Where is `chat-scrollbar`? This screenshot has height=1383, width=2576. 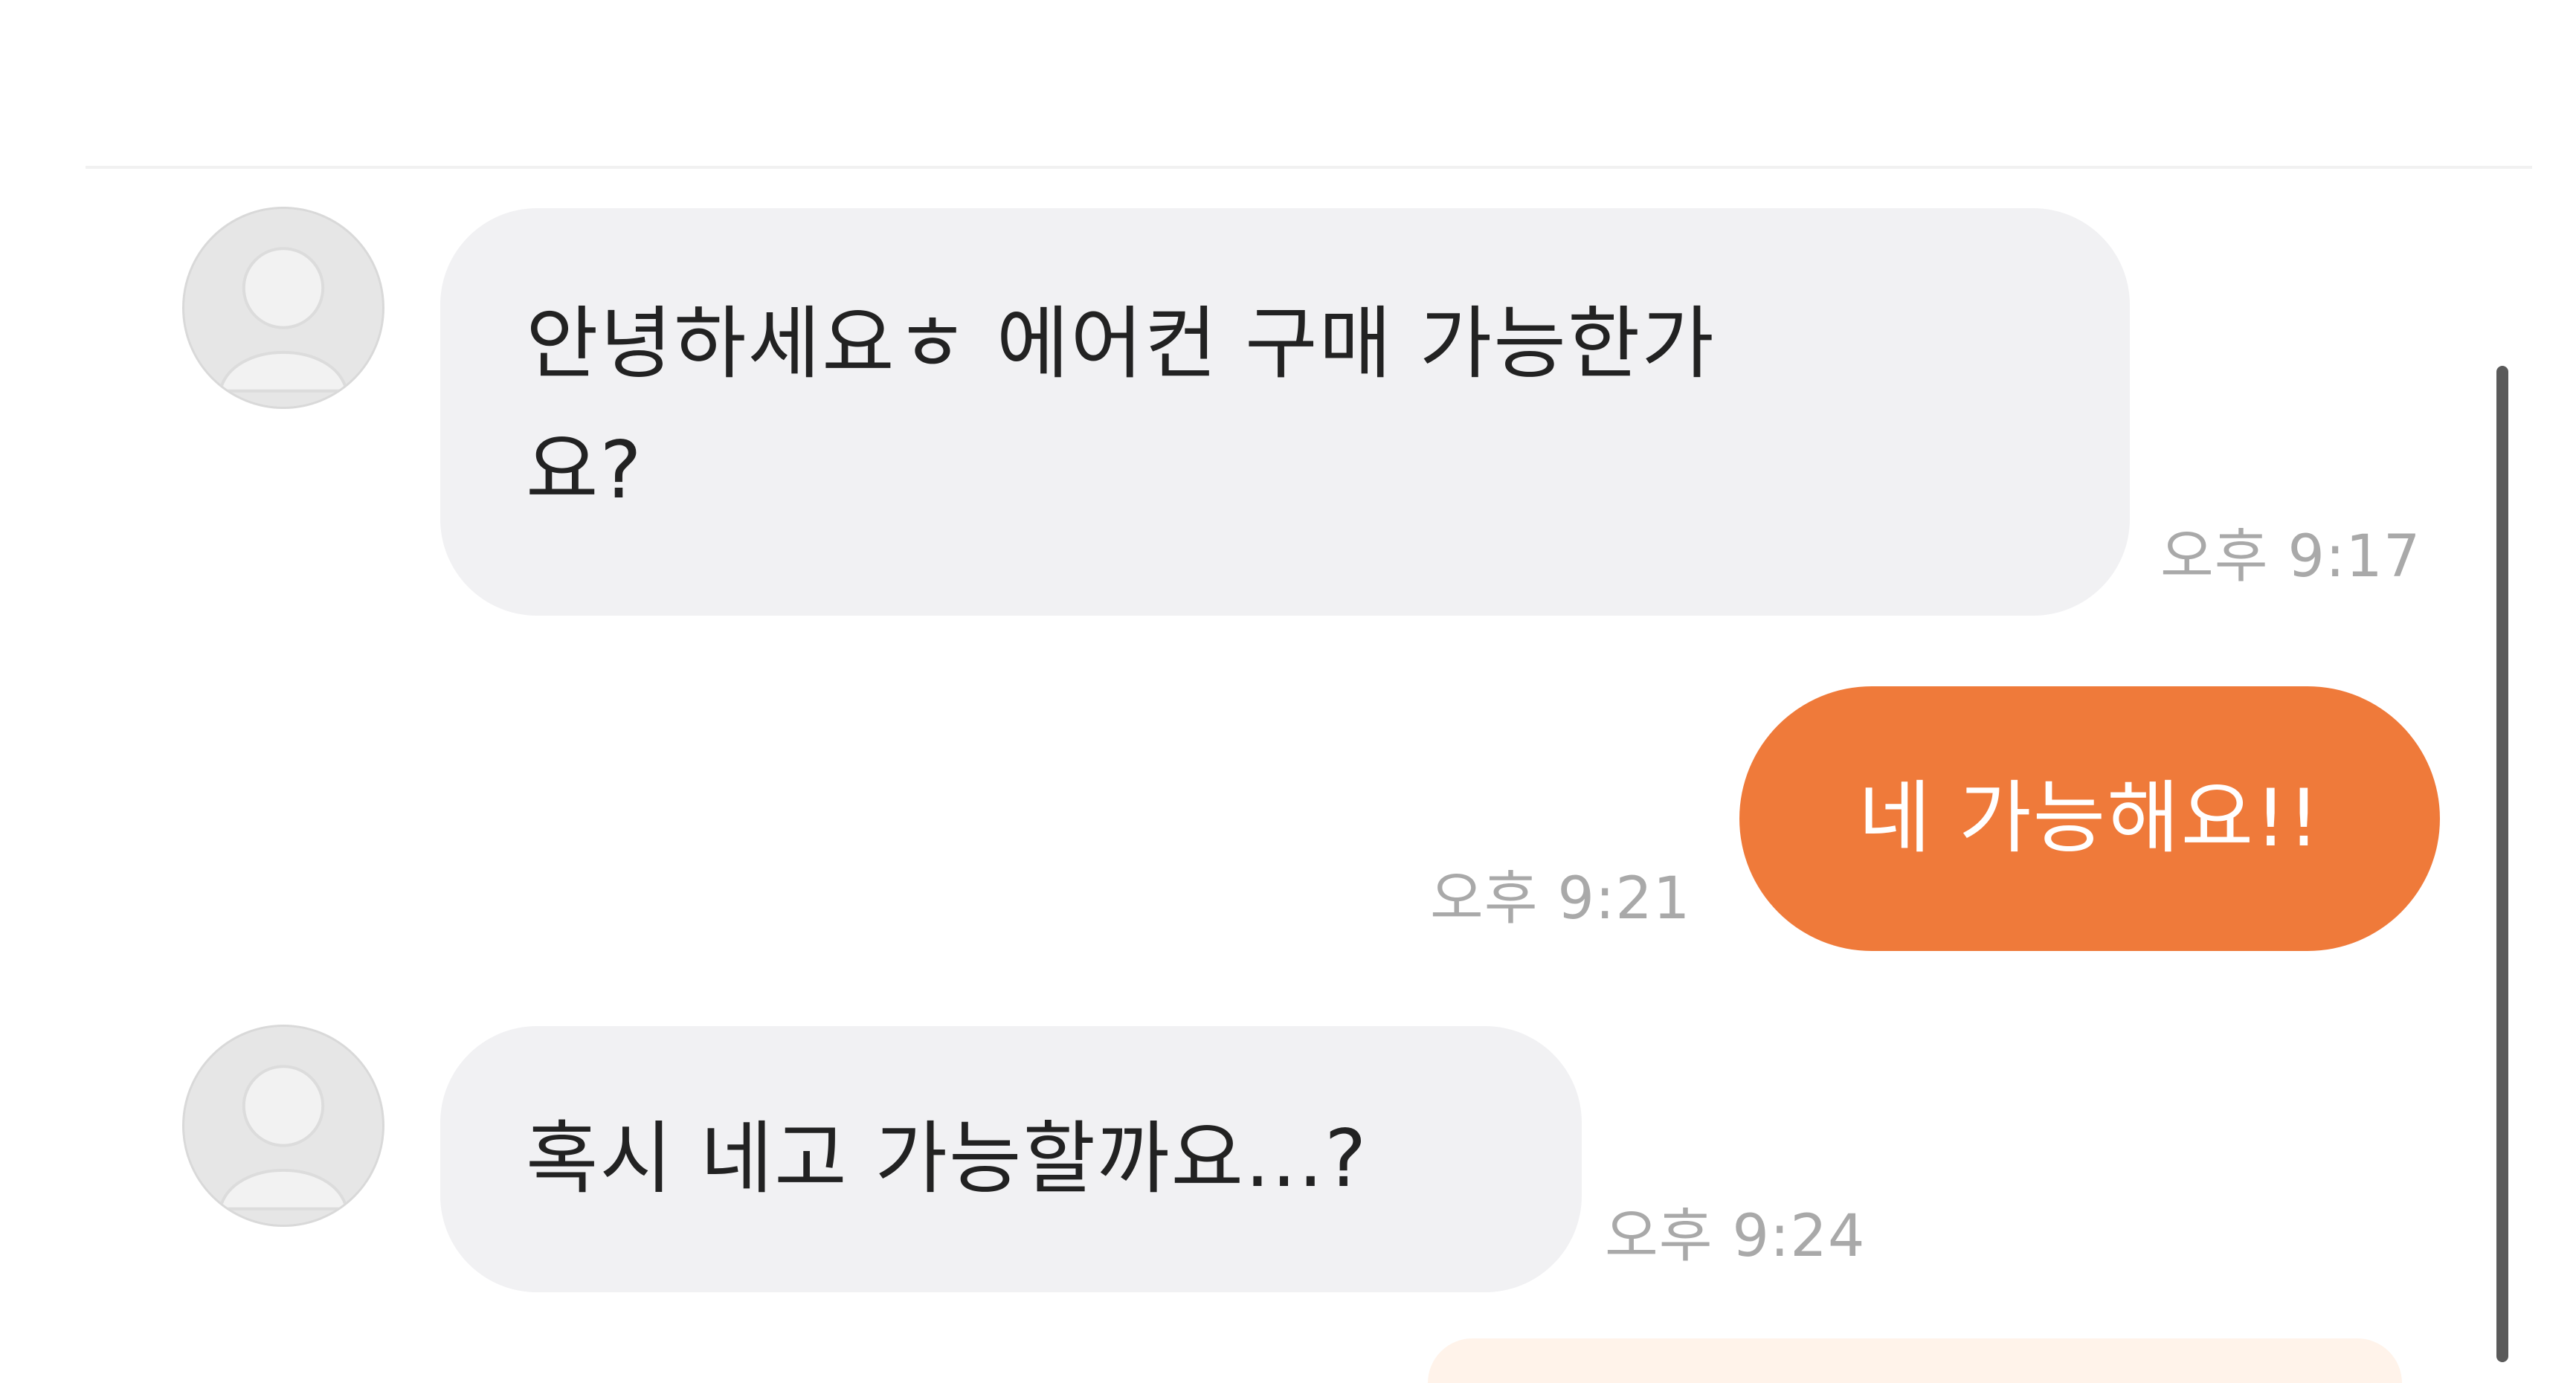
chat-scrollbar is located at coordinates (2502, 864).